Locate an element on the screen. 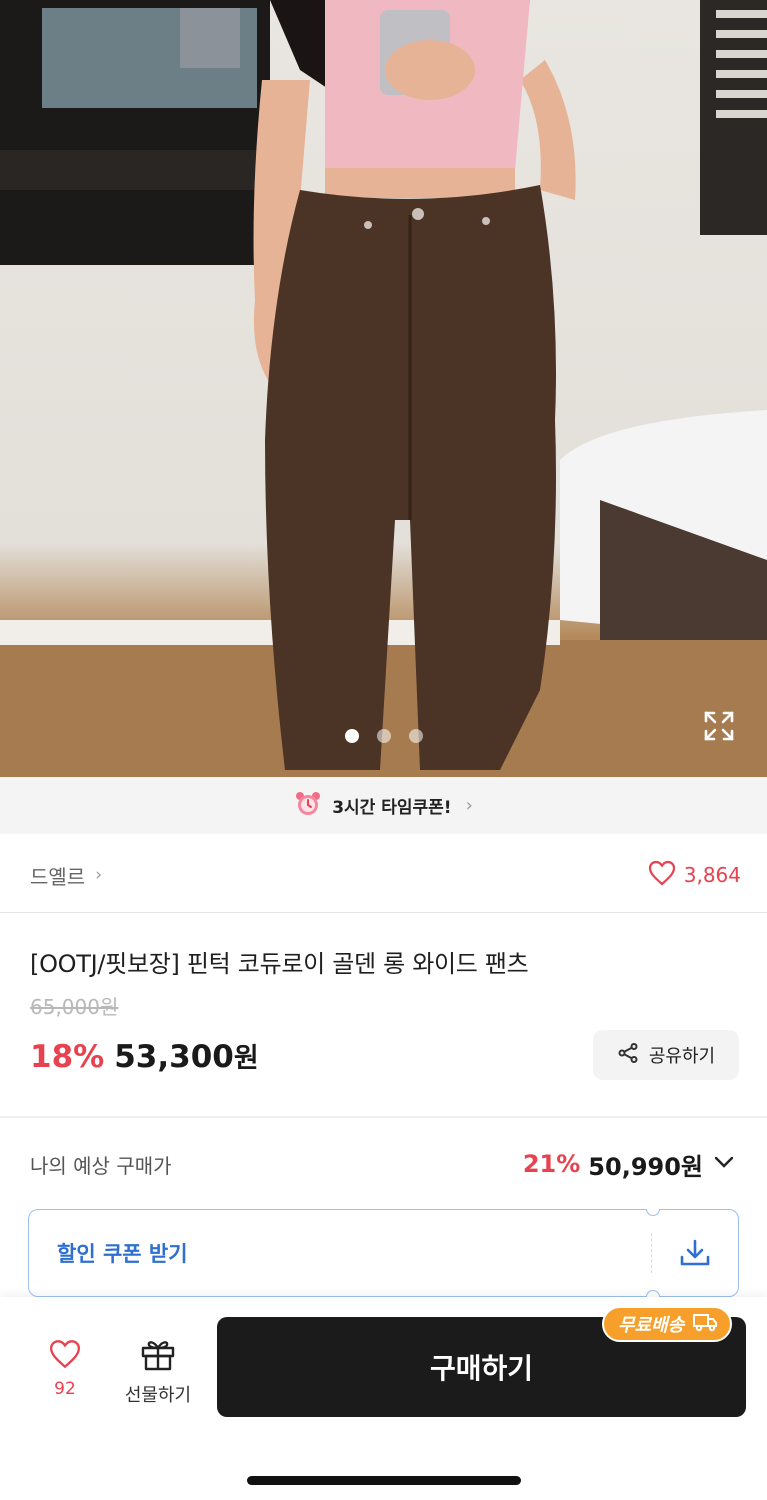  product-title: [OOTJ/핏보장] 핀턱 코듀로이 골덴 롱 와이드 팬츠 is located at coordinates (279, 964).